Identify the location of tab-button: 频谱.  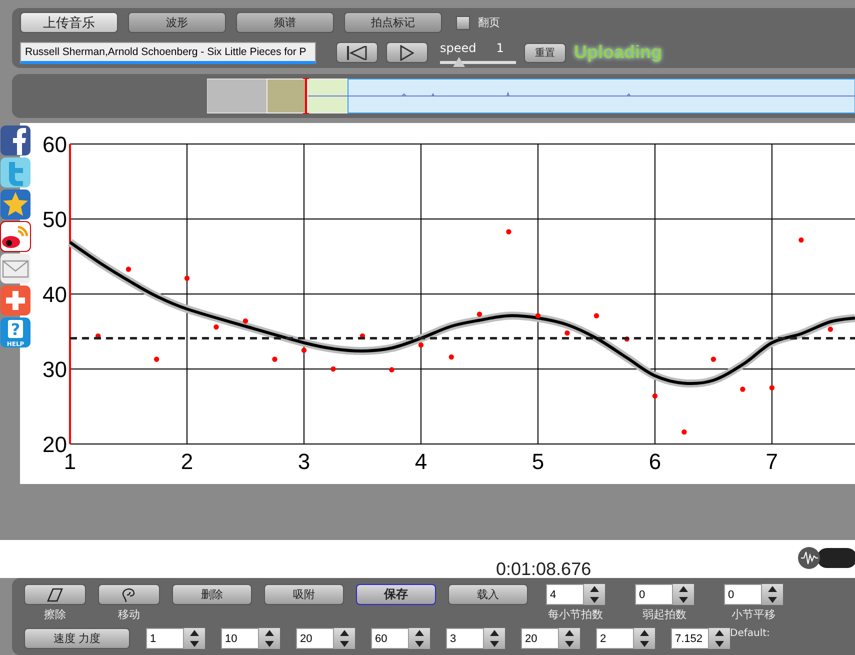
(285, 22).